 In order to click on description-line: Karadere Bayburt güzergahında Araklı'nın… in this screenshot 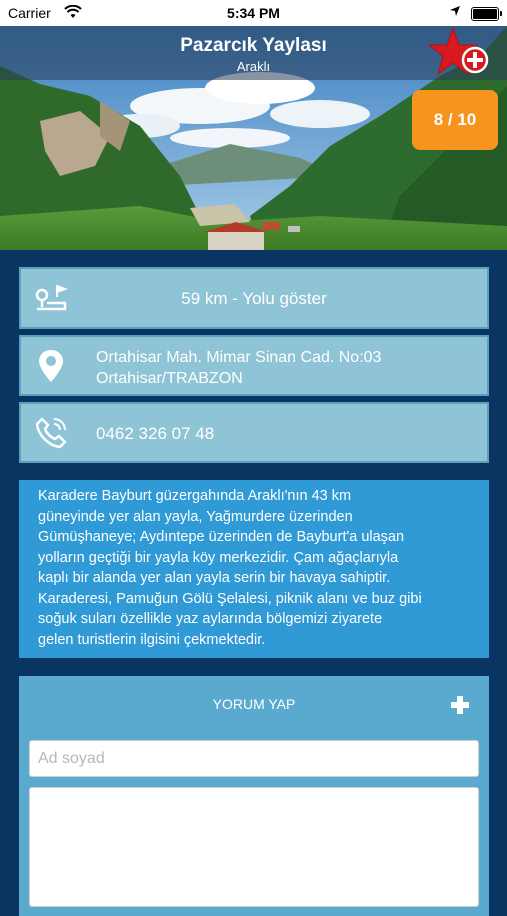, I will do `click(195, 496)`.